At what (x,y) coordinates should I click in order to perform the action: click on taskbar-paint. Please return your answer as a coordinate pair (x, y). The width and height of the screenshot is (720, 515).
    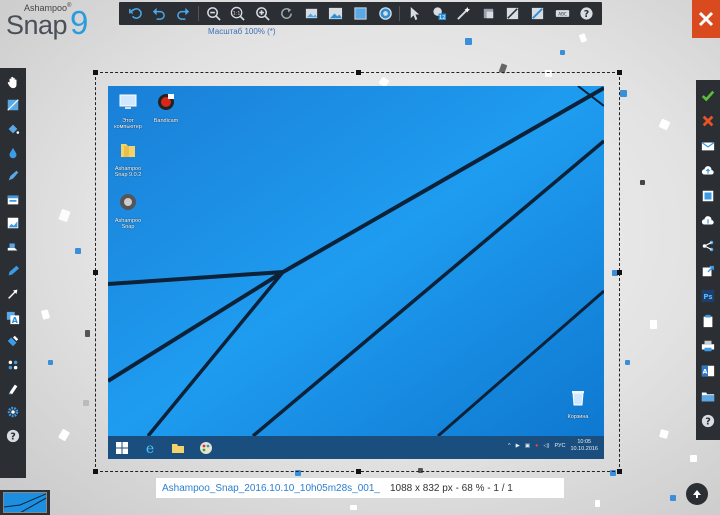
    Looking at the image, I should click on (206, 447).